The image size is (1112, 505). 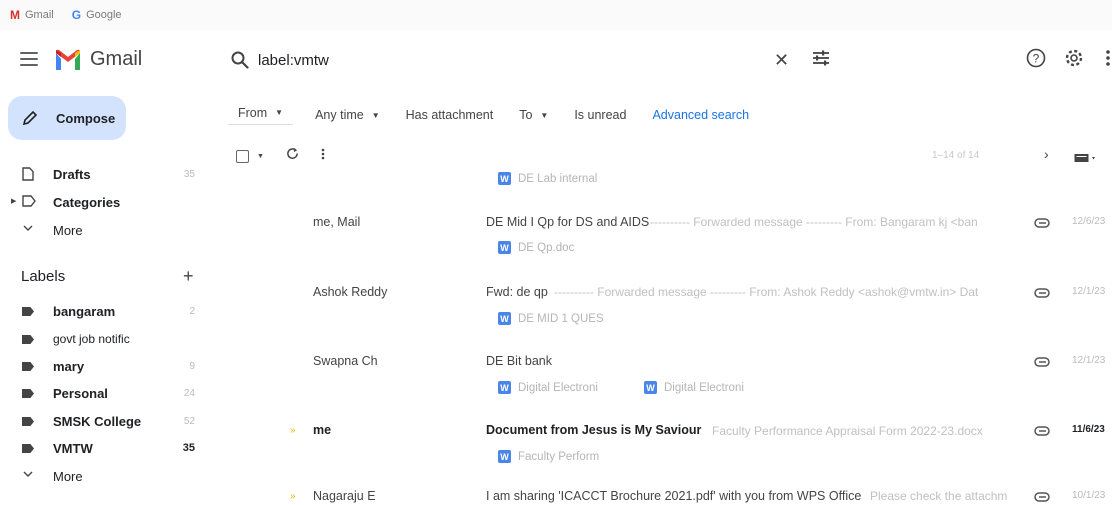 I want to click on next-page-icon: ›, so click(x=1046, y=154).